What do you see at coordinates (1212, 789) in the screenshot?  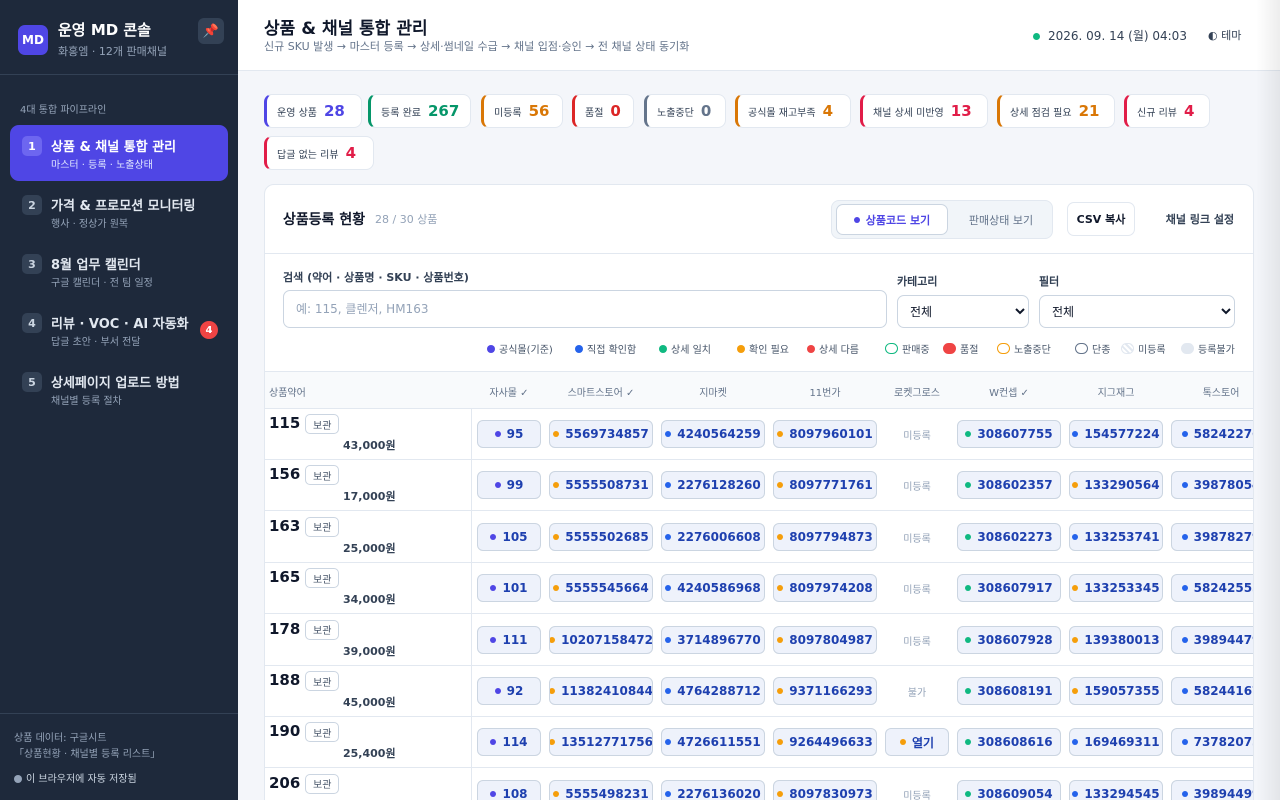 I see `channel-code-chip: 39894499` at bounding box center [1212, 789].